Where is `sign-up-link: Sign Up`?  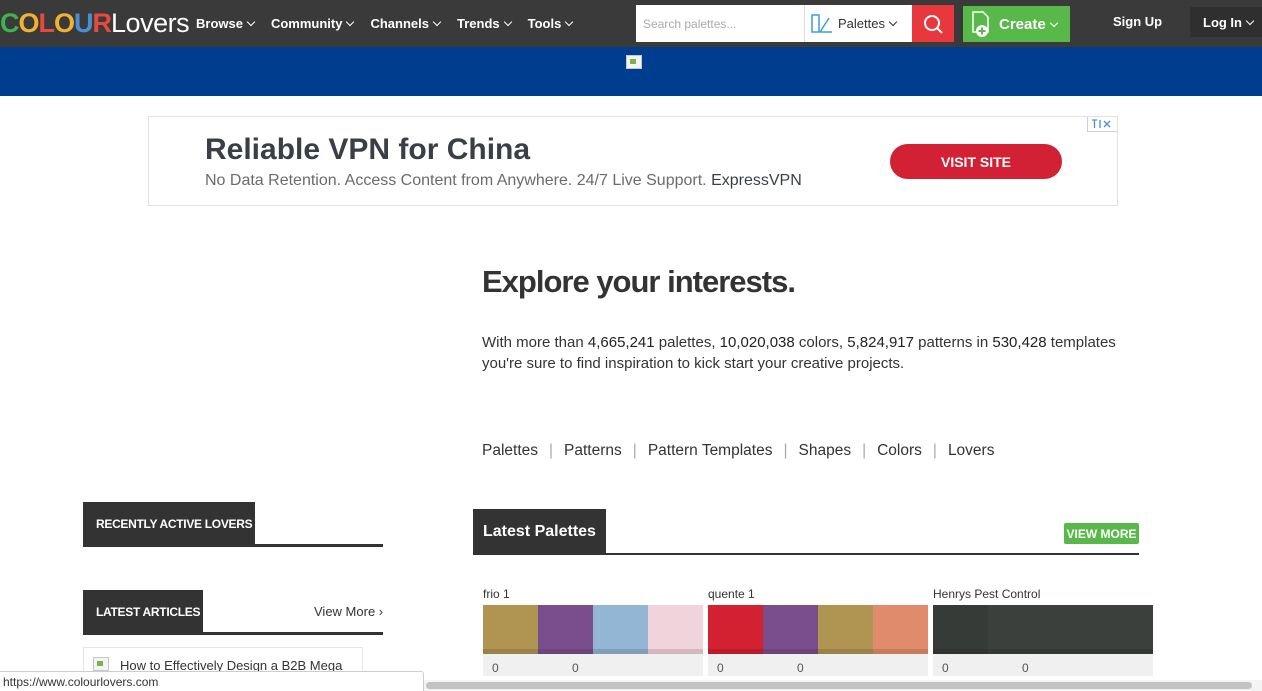
sign-up-link: Sign Up is located at coordinates (1137, 23).